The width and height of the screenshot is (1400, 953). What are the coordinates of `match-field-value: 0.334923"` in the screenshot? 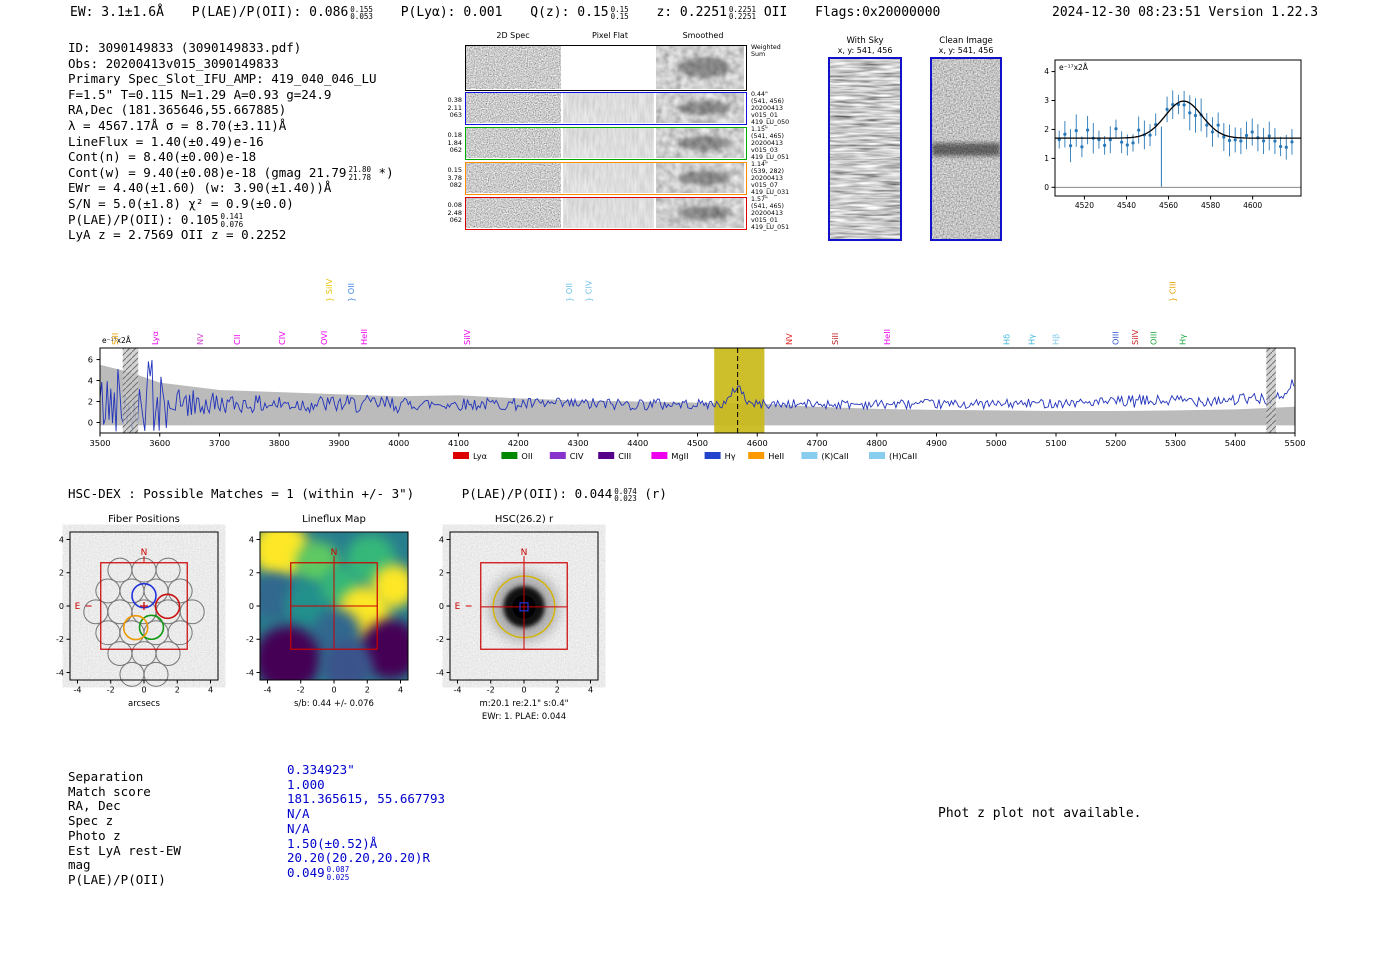 It's located at (321, 769).